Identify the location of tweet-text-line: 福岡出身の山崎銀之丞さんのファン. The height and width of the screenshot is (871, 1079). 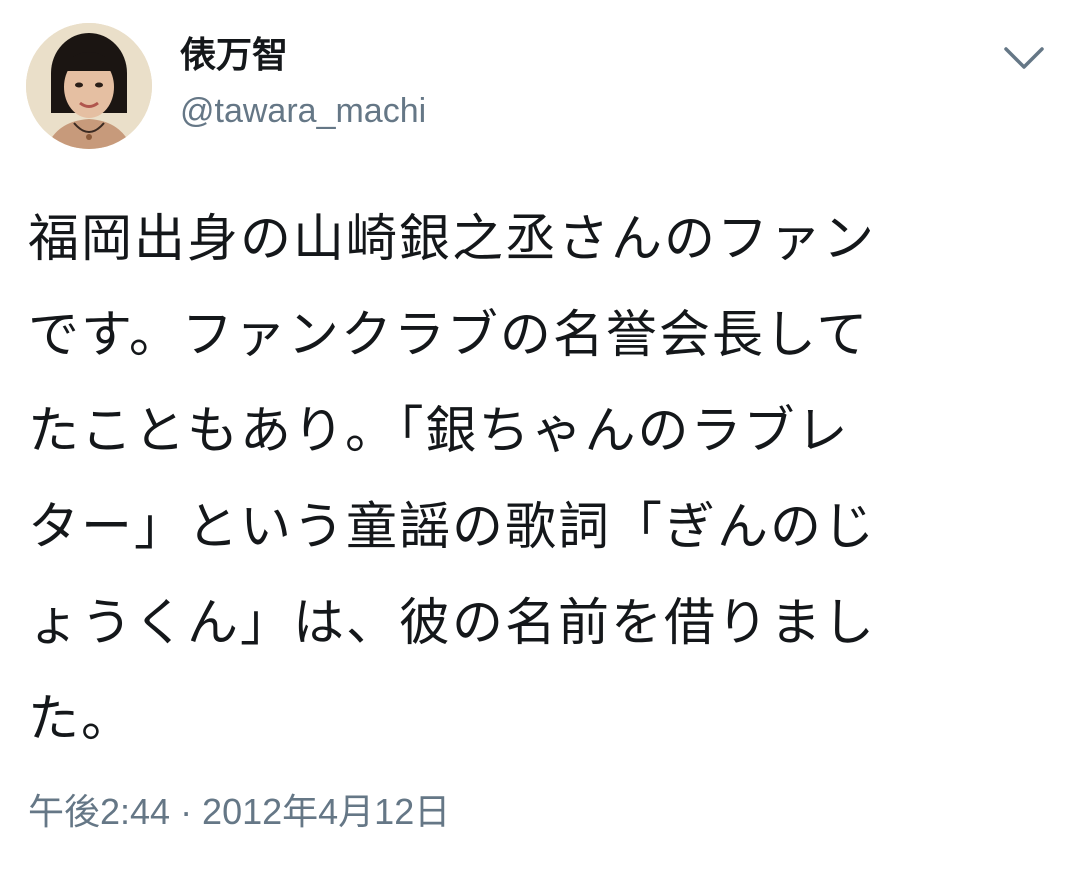
(452, 239).